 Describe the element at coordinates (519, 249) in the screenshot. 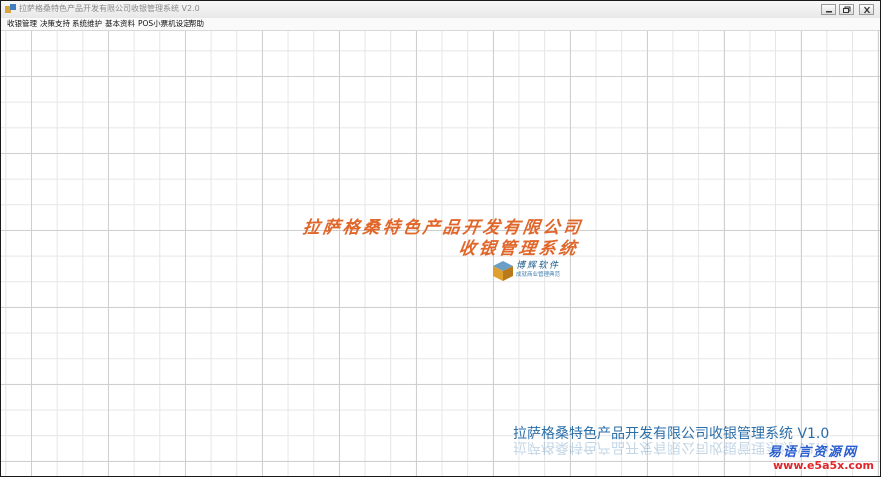

I see `splash-system-name: 收银管理系统` at that location.